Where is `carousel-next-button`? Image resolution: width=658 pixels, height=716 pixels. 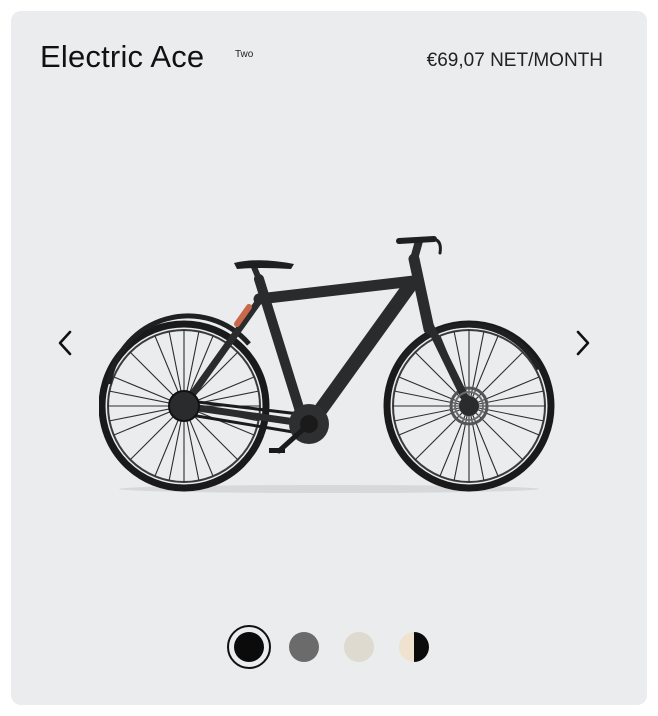 carousel-next-button is located at coordinates (583, 343).